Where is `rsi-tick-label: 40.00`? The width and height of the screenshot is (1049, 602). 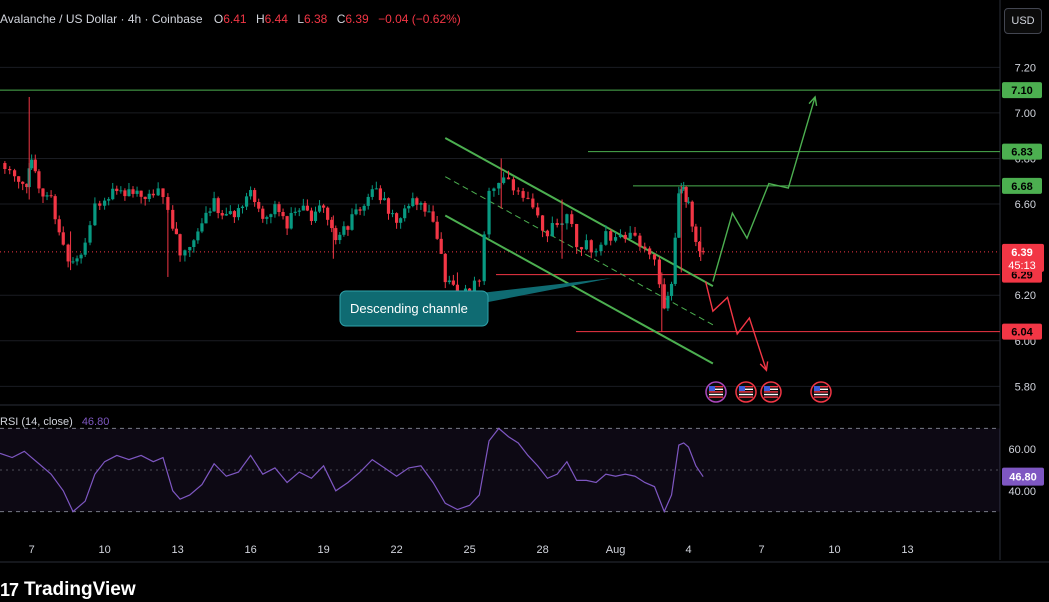
rsi-tick-label: 40.00 is located at coordinates (1022, 492).